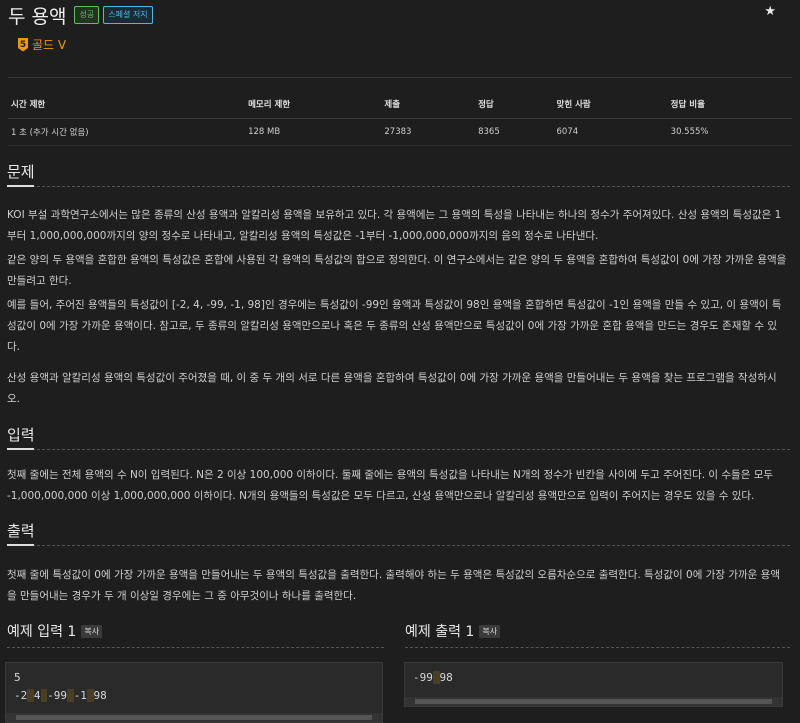 Image resolution: width=800 pixels, height=723 pixels. What do you see at coordinates (42, 632) in the screenshot?
I see `sample-input-title: 예제 입력 1` at bounding box center [42, 632].